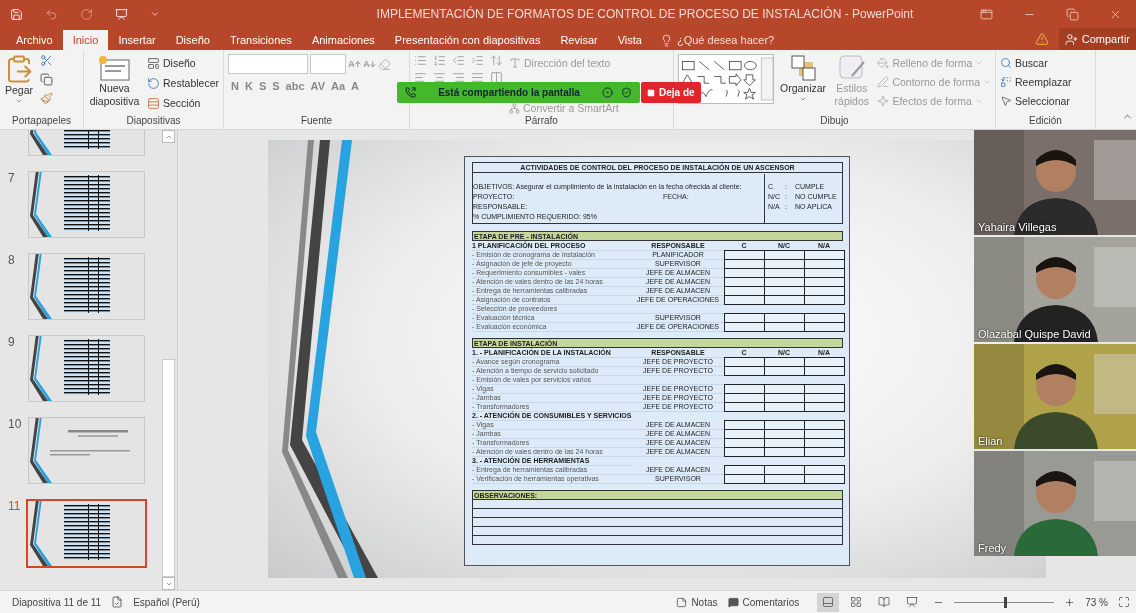 The height and width of the screenshot is (613, 1136). Describe the element at coordinates (41, 121) in the screenshot. I see `group-label: Portapapeles` at that location.